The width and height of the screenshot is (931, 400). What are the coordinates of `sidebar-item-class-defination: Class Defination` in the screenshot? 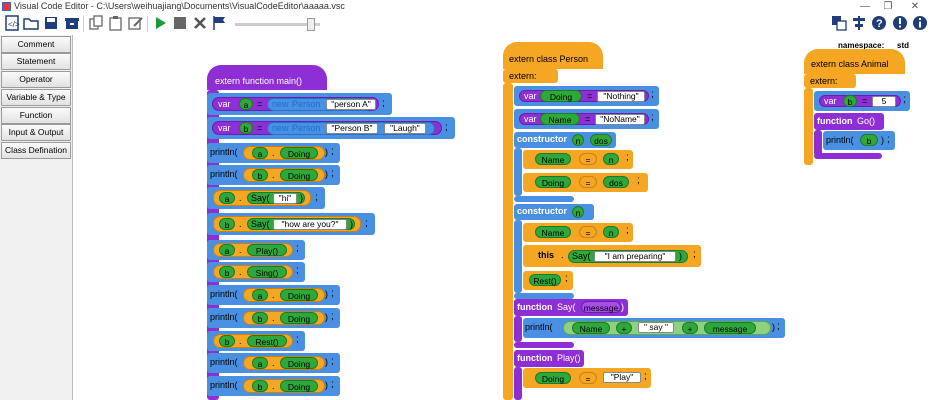 It's located at (36, 150).